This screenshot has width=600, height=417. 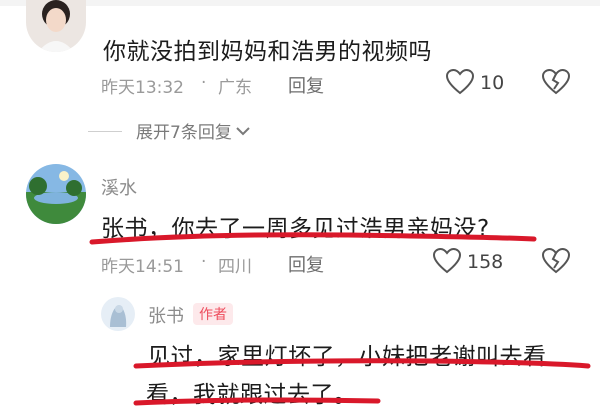 What do you see at coordinates (142, 88) in the screenshot?
I see `comment-time: 昨天13:32` at bounding box center [142, 88].